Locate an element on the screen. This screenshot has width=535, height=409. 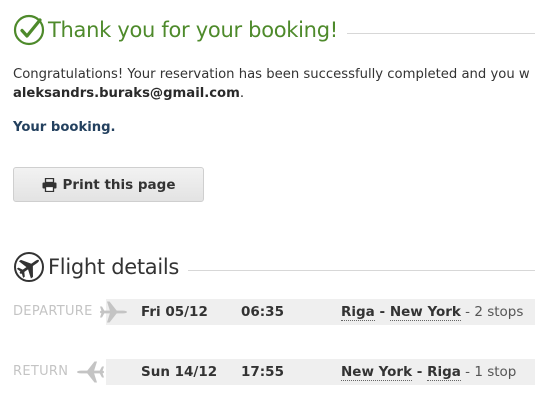
email-period: . is located at coordinates (242, 93).